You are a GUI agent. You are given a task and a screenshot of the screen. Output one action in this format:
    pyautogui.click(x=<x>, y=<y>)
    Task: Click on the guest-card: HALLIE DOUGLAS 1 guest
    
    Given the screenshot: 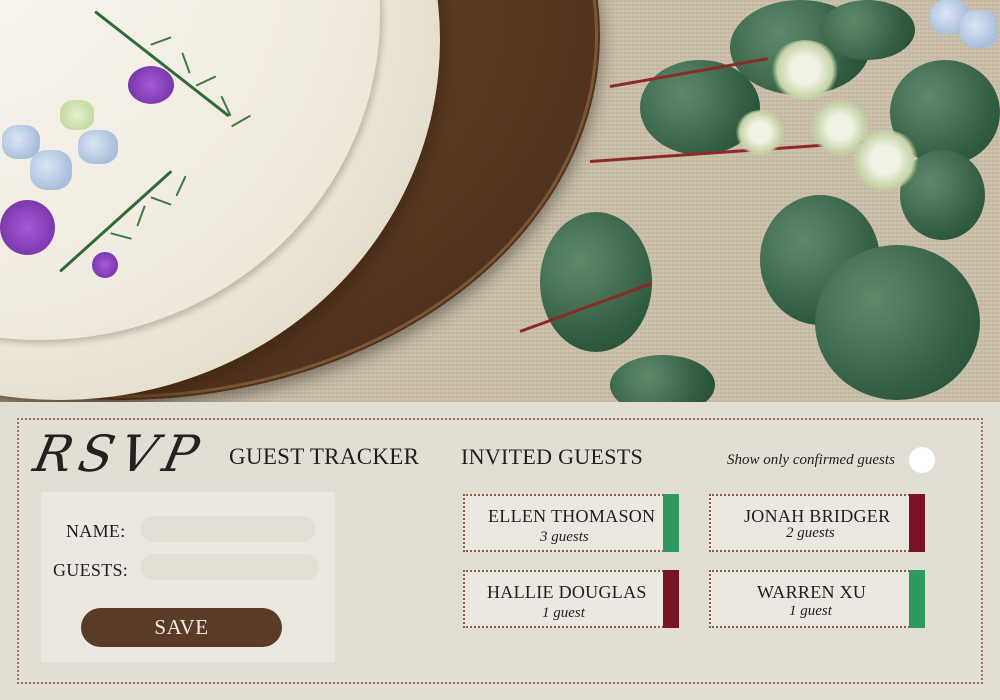 What is the action you would take?
    pyautogui.click(x=571, y=599)
    